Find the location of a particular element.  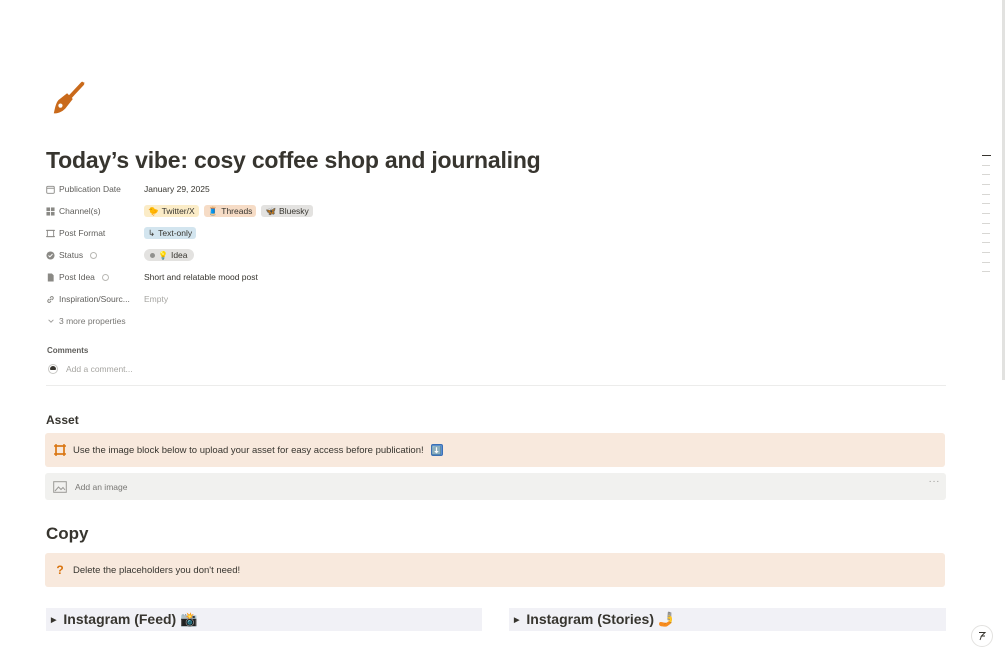

property-label: Publication Date is located at coordinates (90, 189).